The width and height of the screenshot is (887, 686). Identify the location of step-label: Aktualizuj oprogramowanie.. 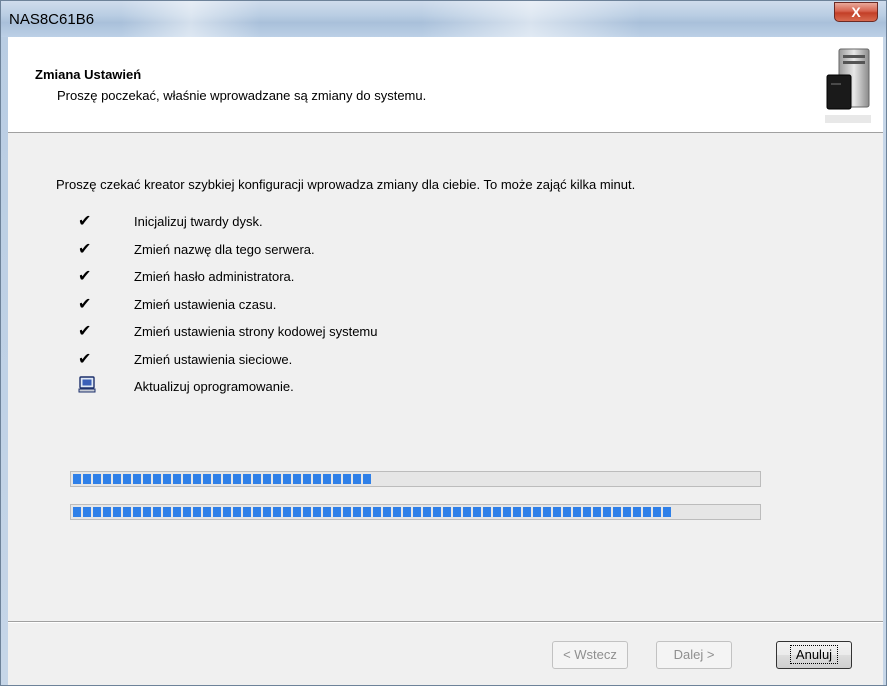
(214, 386).